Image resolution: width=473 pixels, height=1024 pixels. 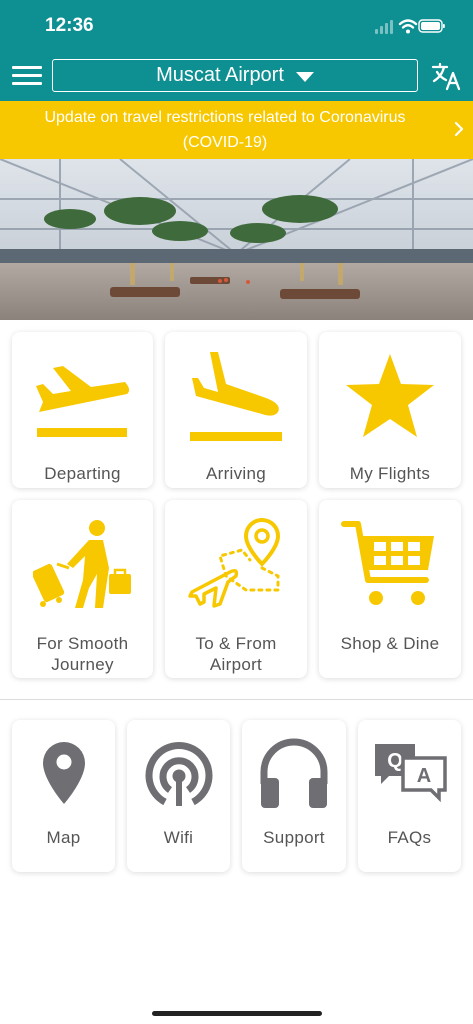 I want to click on tile-label: Map, so click(x=63, y=837).